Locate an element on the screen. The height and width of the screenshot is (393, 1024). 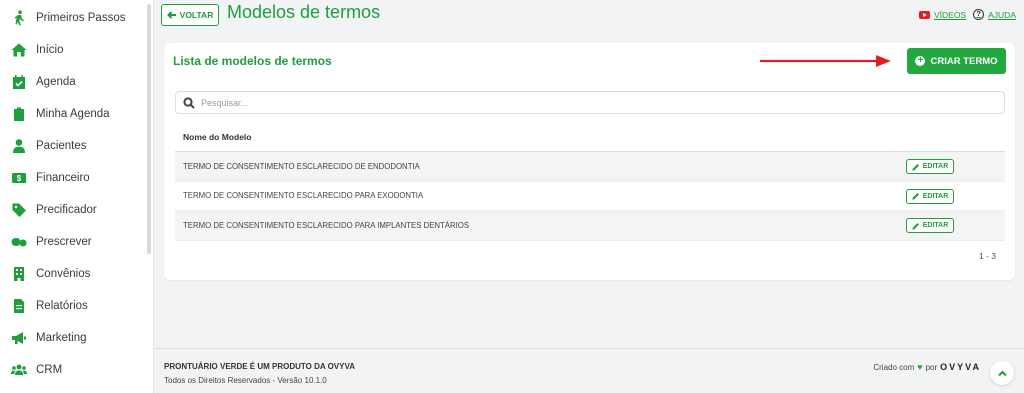
sidebar-item-pacientes: Pacientes is located at coordinates (75, 146).